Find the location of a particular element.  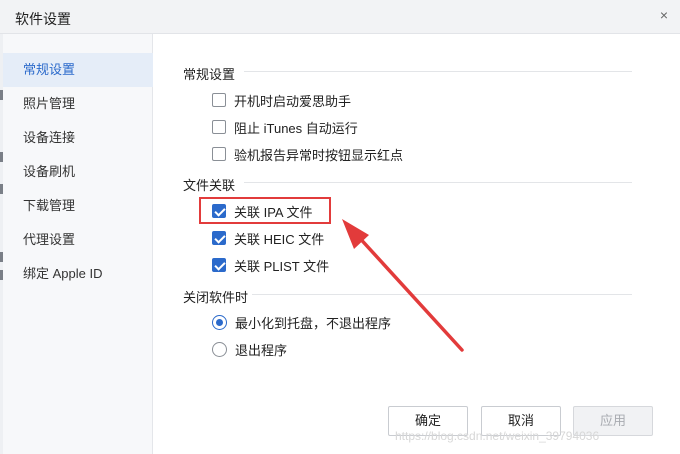

annotation-arrow-icon is located at coordinates (403, 285).